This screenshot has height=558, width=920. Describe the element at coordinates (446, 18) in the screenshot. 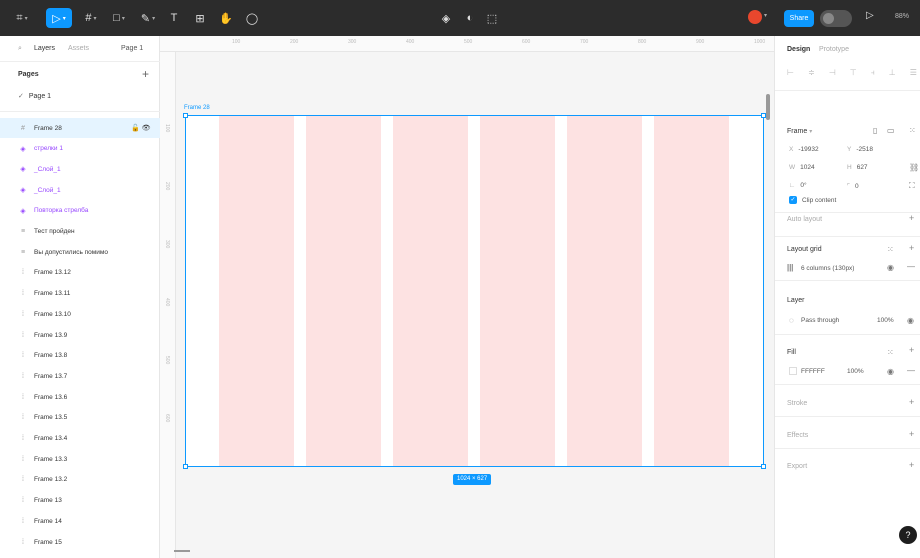

I see `create-component-button: ◈` at that location.